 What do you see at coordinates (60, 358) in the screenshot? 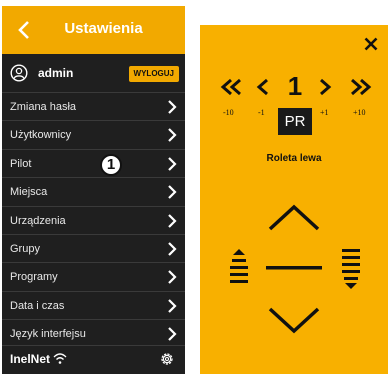
I see `wifi-icon` at bounding box center [60, 358].